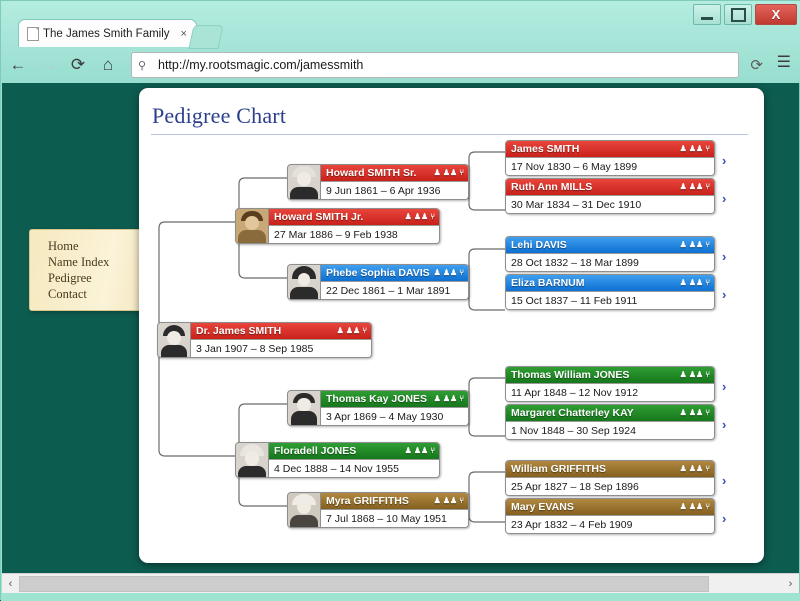  What do you see at coordinates (610, 149) in the screenshot?
I see `person-name-bar: James SMITH ♟ ♟♟ ⑂` at bounding box center [610, 149].